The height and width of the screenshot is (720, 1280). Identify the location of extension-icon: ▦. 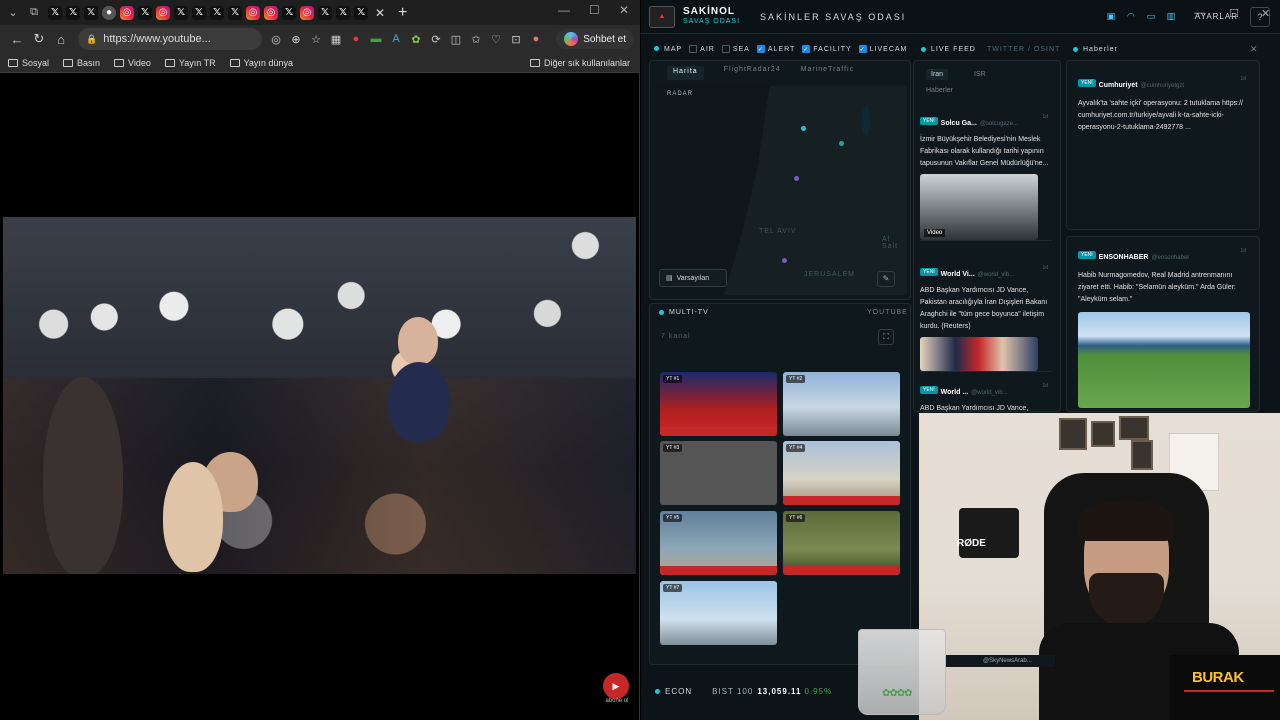
(336, 39).